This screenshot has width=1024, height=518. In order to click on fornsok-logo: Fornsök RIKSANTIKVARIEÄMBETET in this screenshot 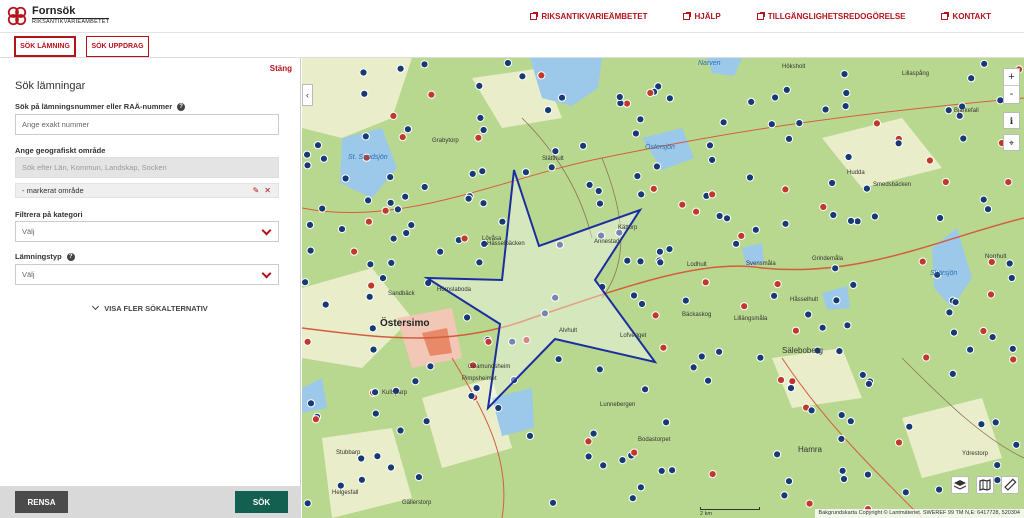, I will do `click(58, 16)`.